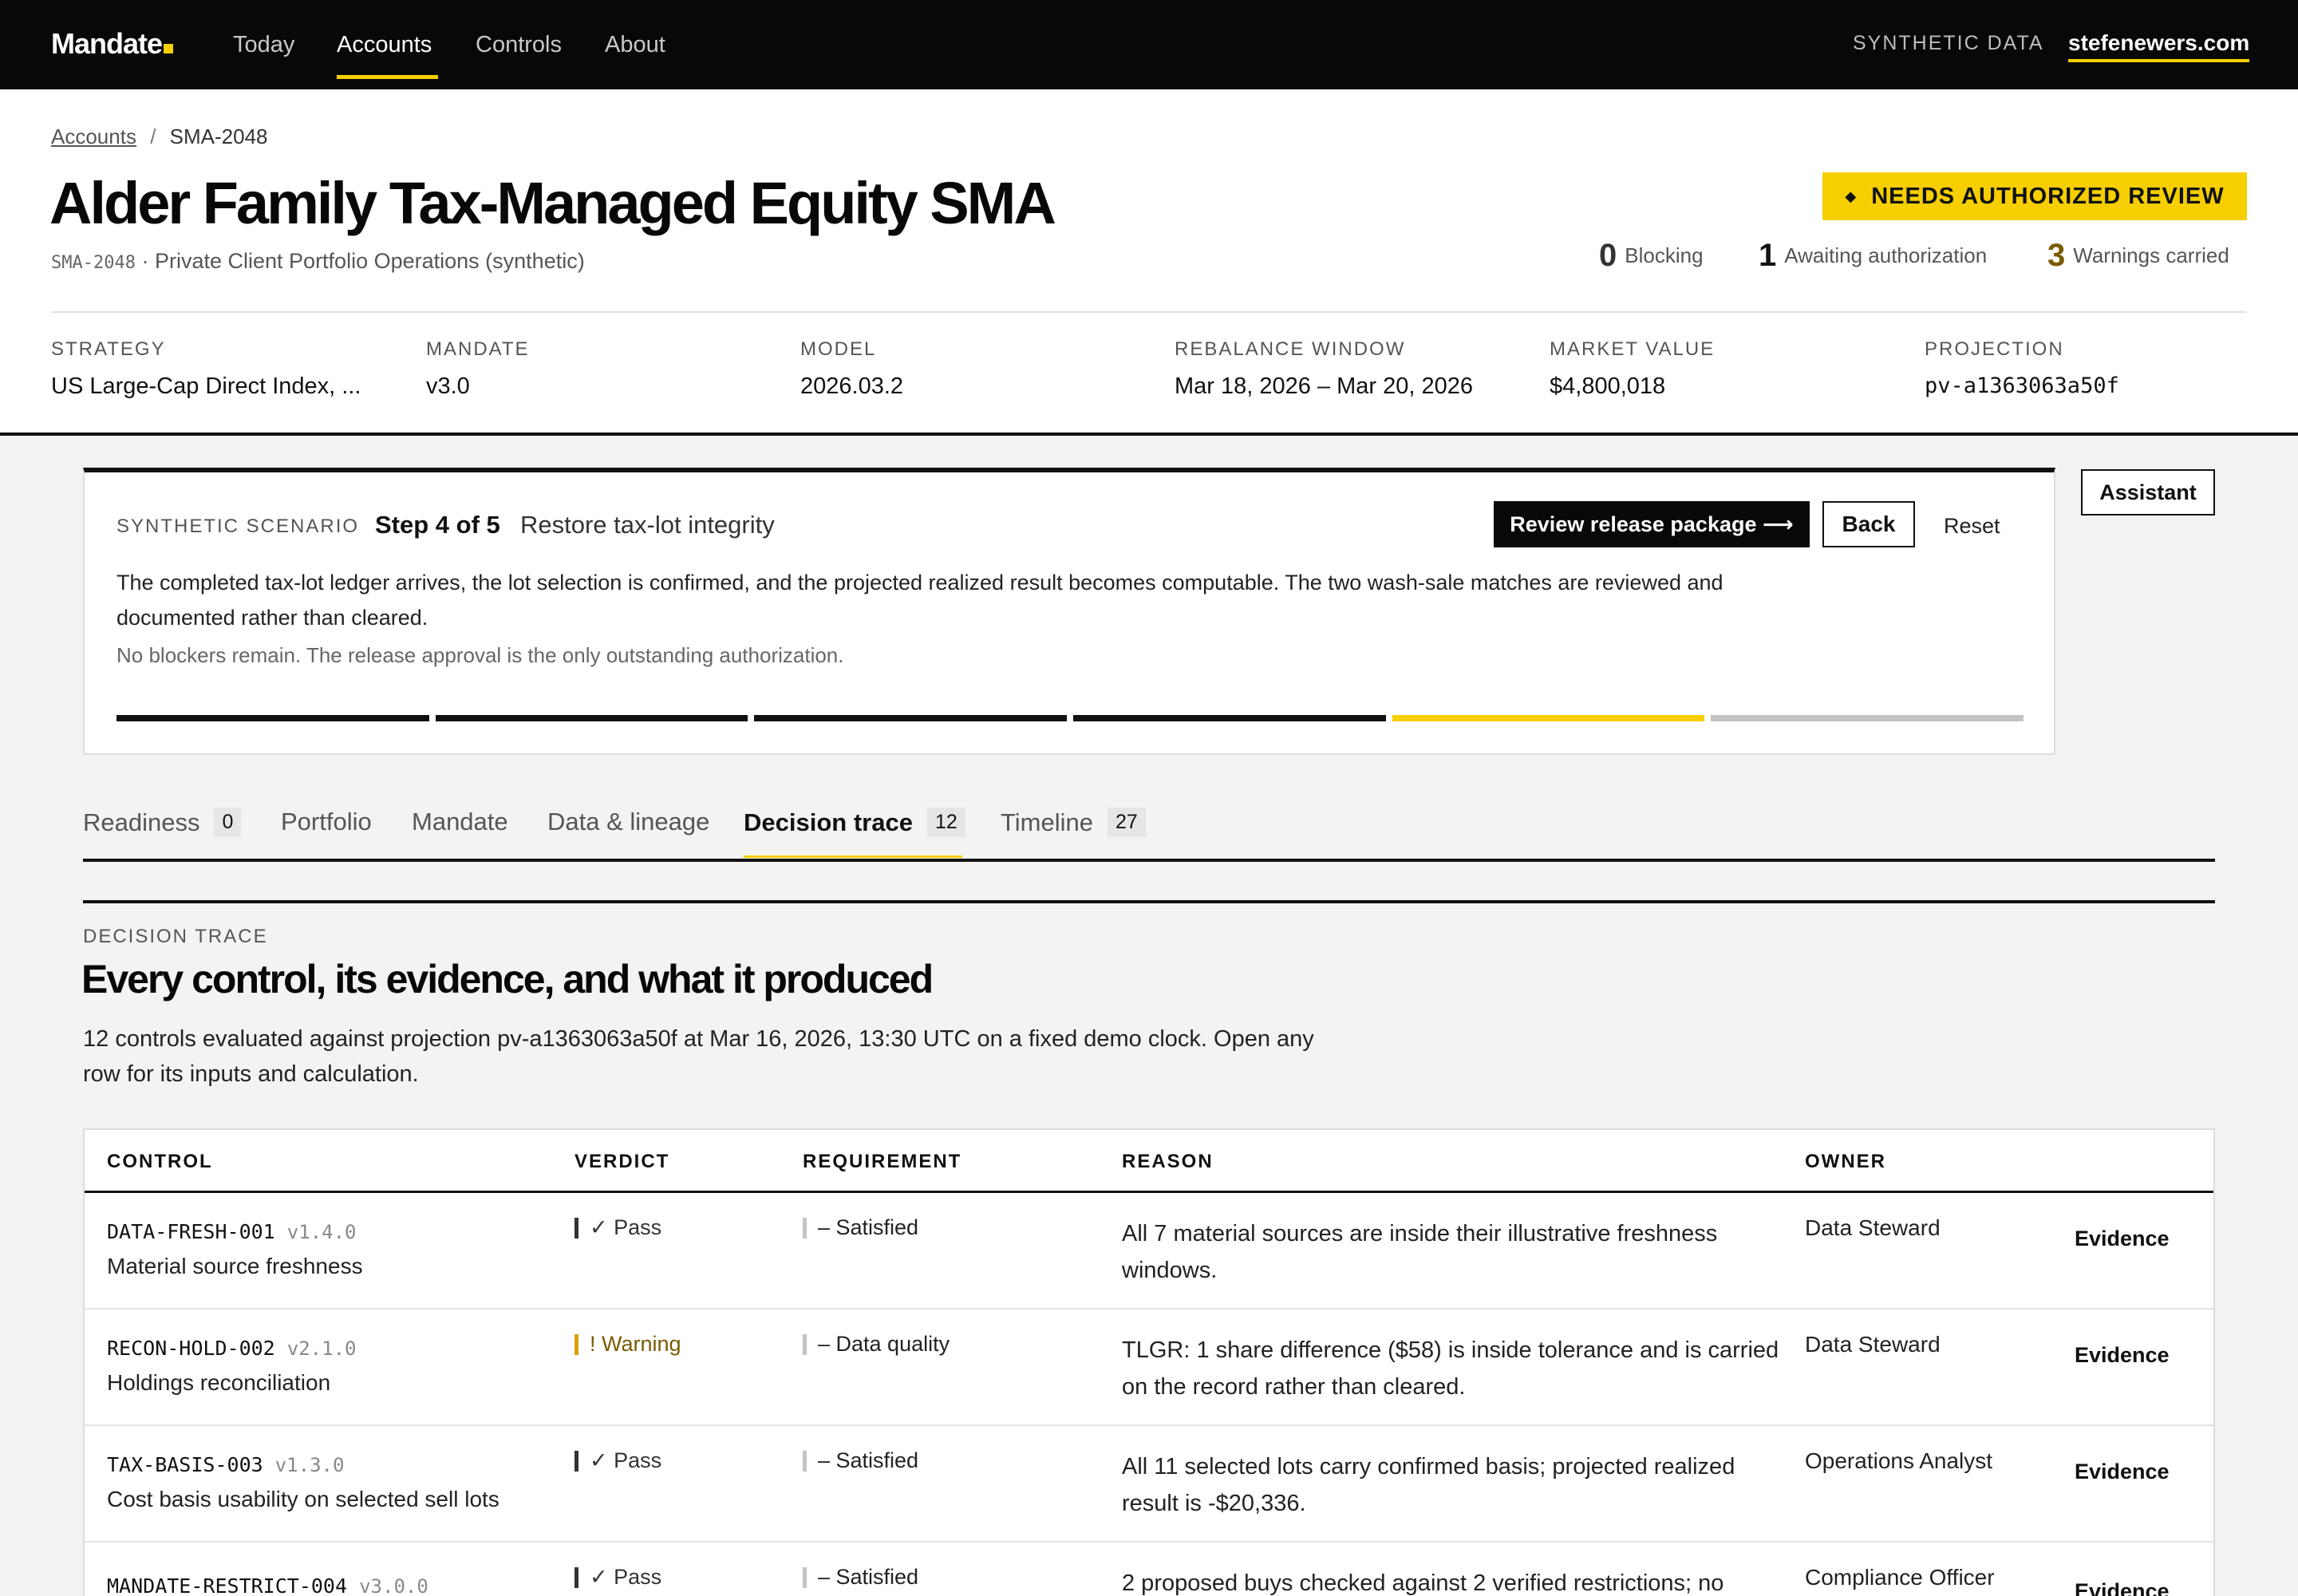 The image size is (2298, 1596). I want to click on tab-portfolio-label: Portfolio, so click(327, 822).